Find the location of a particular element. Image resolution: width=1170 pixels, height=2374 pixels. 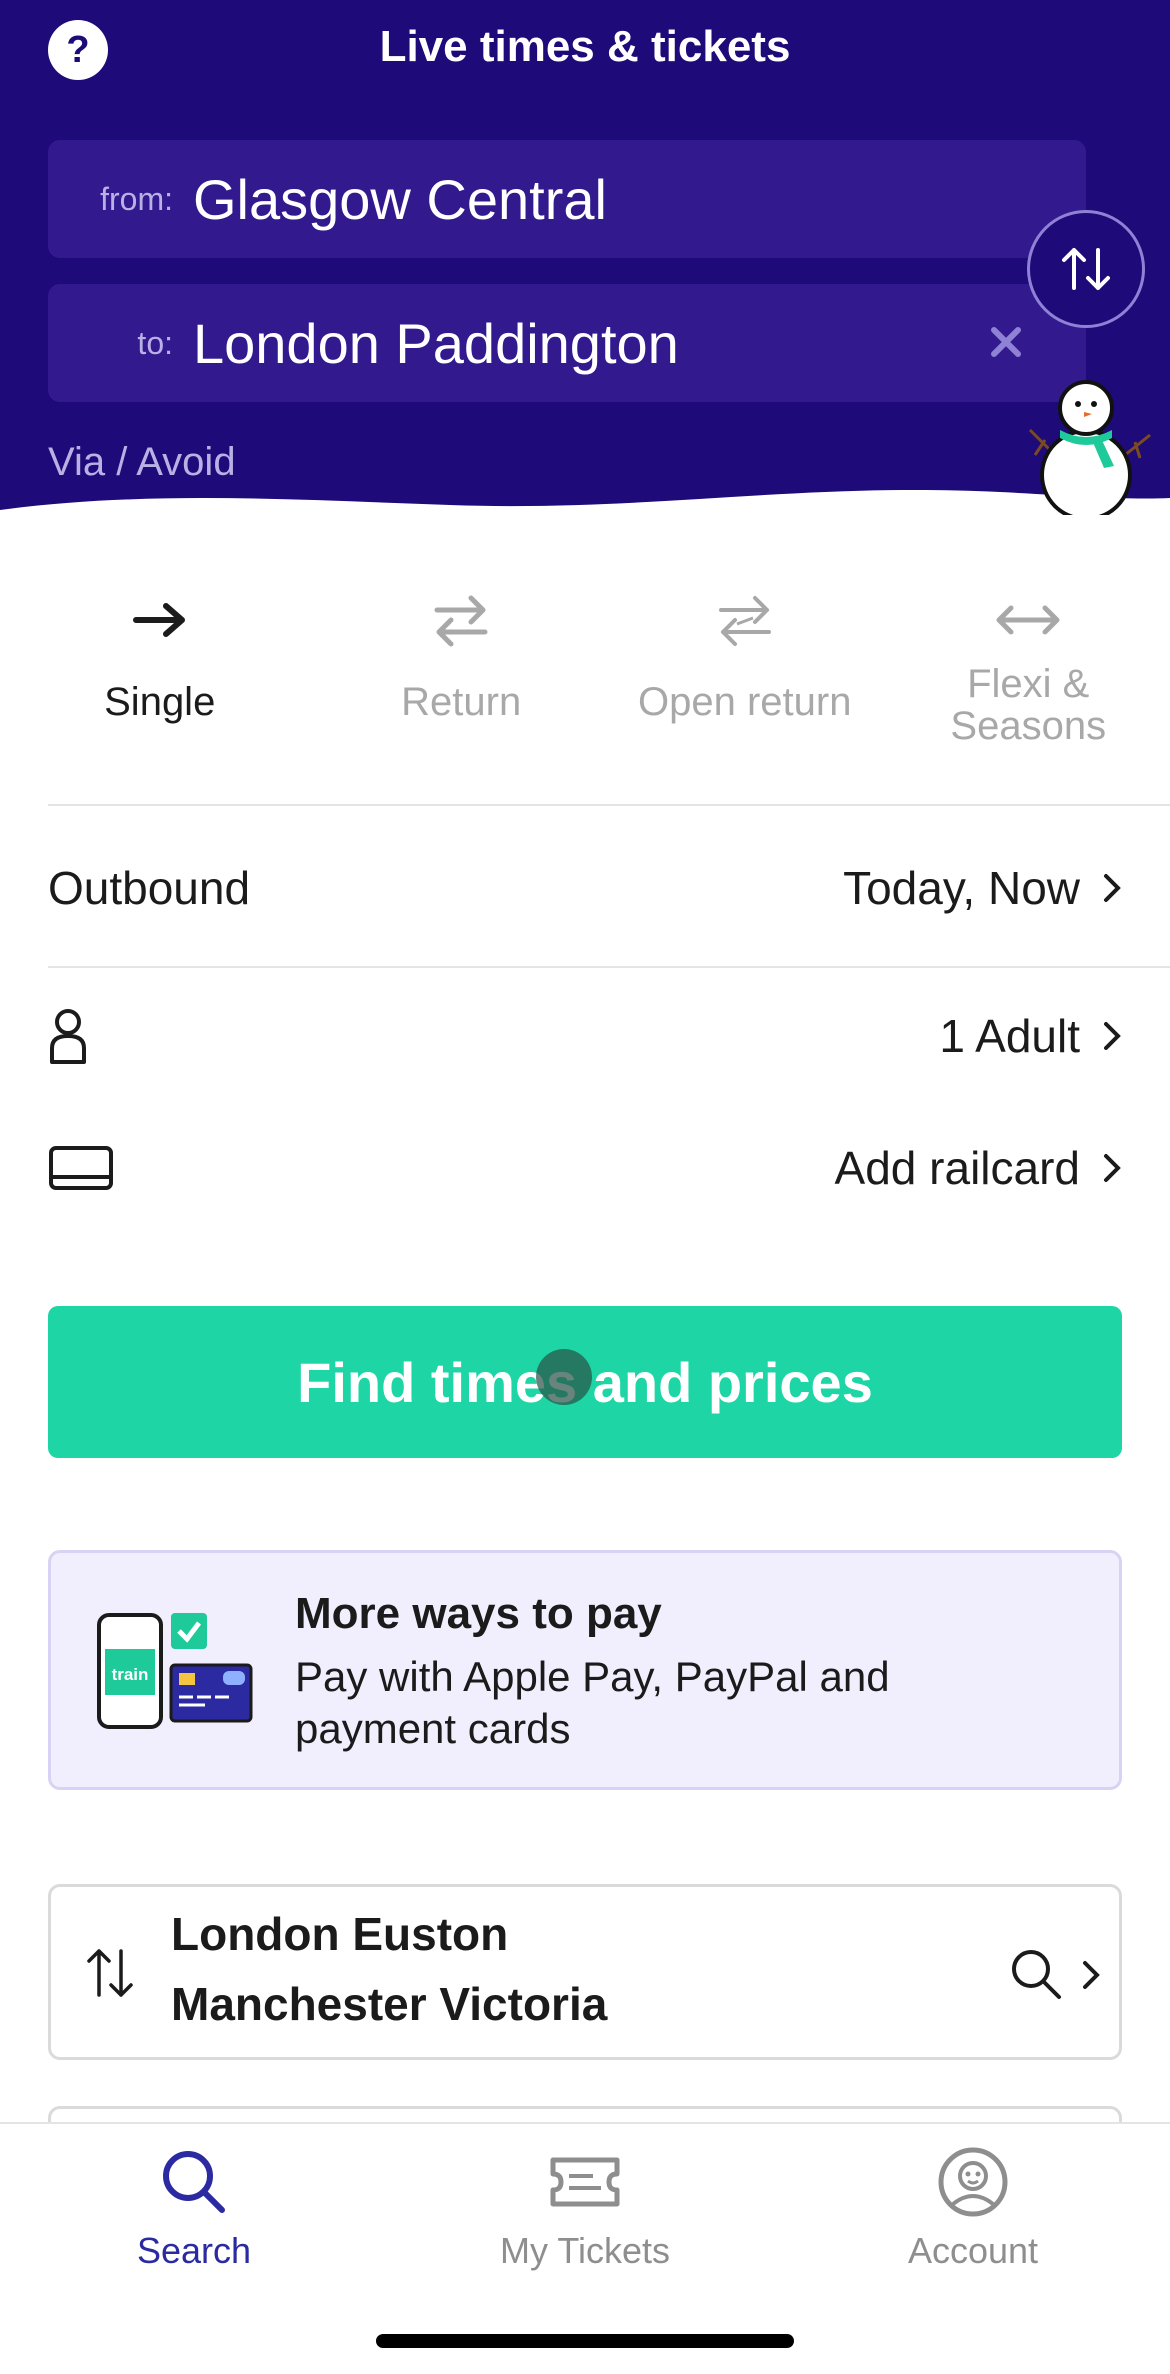

to-station-value: London Paddington is located at coordinates (436, 343).